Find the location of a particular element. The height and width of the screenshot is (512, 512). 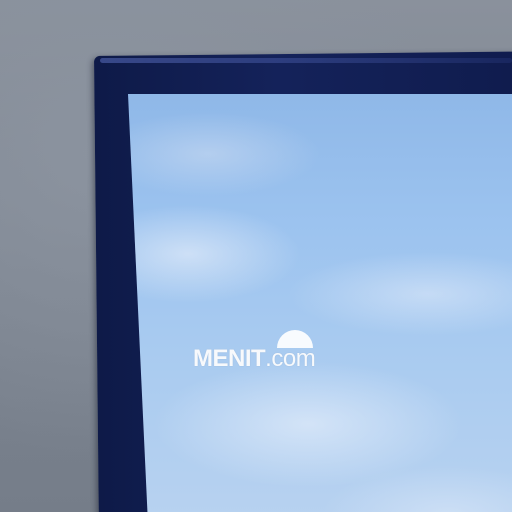

watermark-text: MENIT.com is located at coordinates (254, 359).